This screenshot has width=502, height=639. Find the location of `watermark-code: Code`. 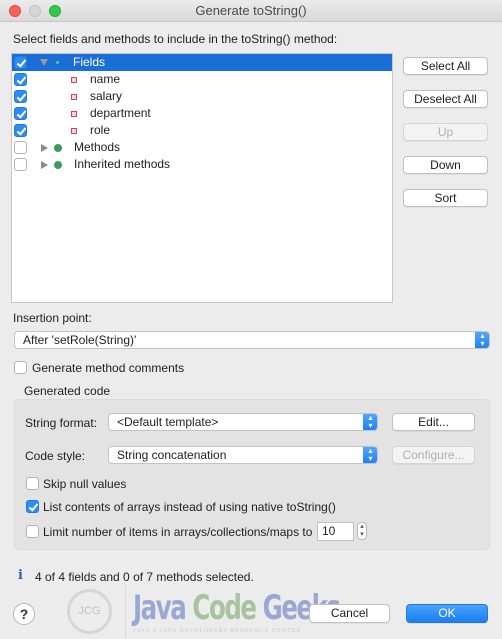

watermark-code: Code is located at coordinates (224, 608).